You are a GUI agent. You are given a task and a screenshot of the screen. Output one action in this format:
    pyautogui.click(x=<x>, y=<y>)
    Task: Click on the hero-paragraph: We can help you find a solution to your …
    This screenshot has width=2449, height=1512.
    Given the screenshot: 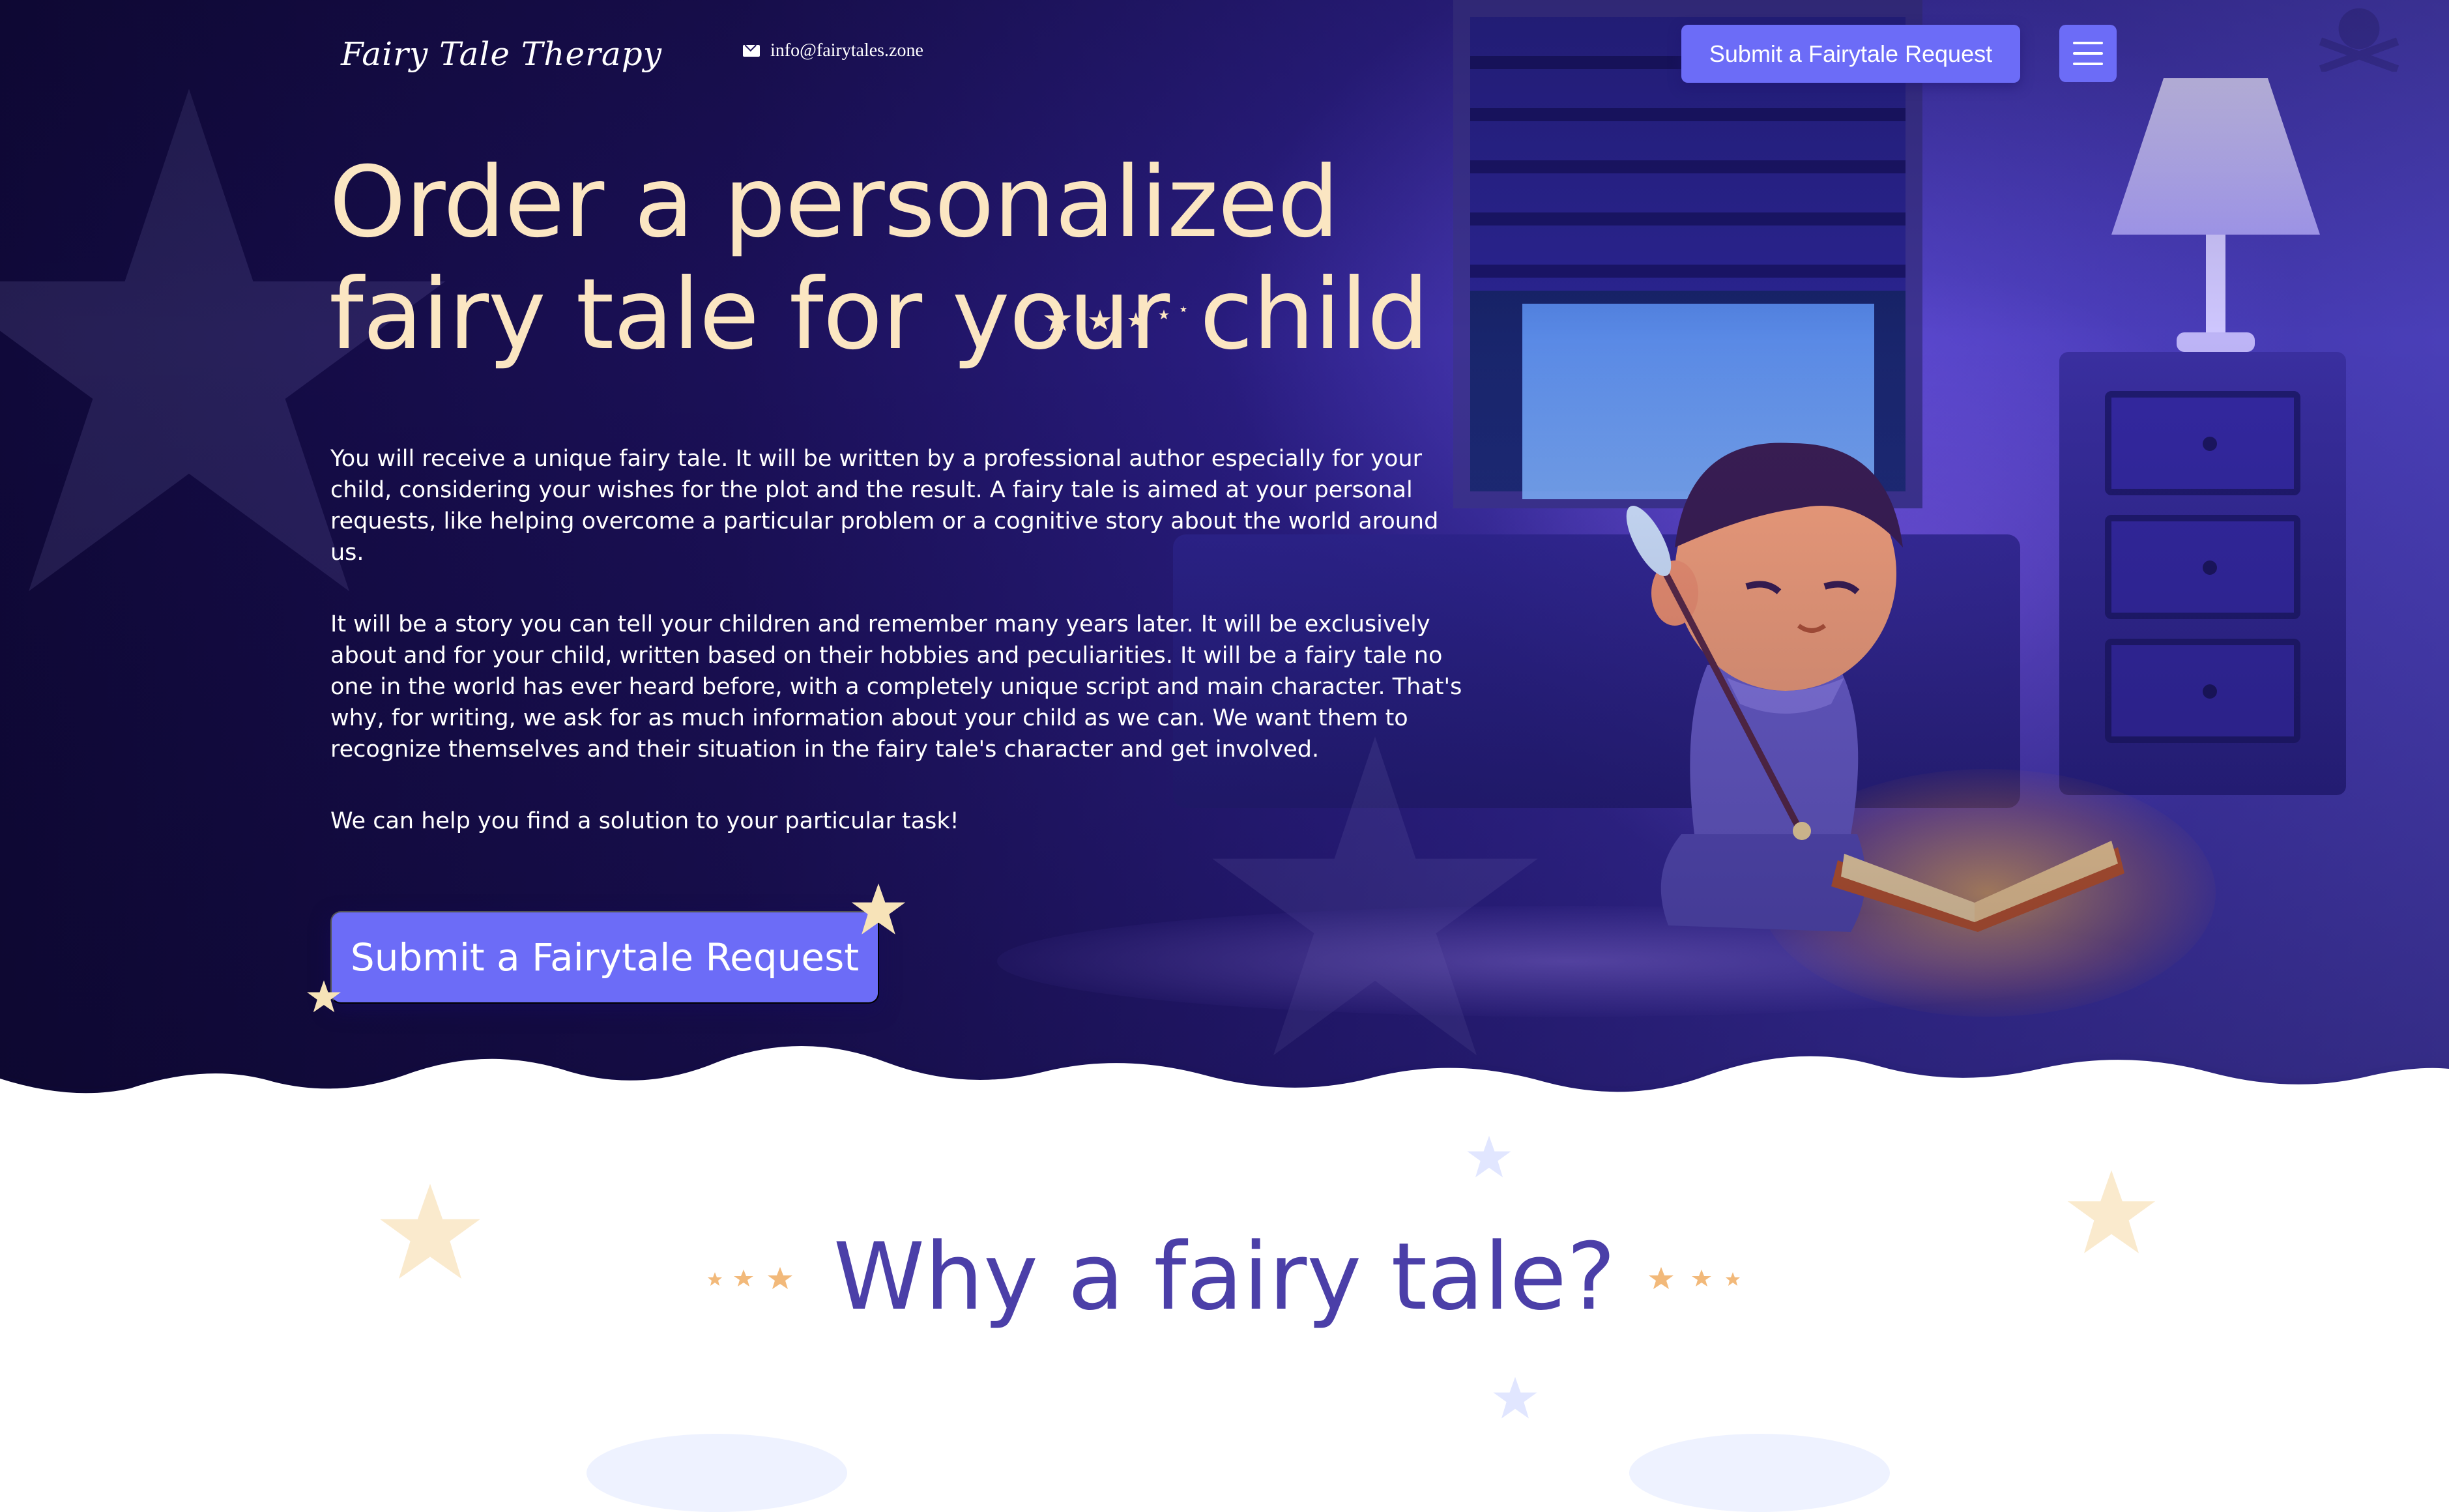 What is the action you would take?
    pyautogui.click(x=644, y=821)
    